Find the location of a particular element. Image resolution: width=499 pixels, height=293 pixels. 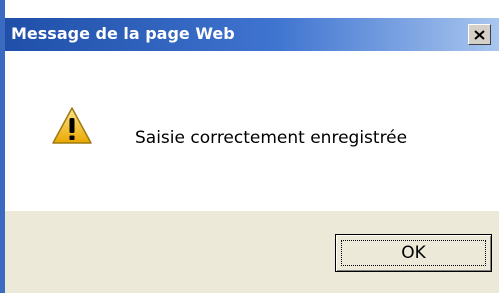

warning-icon is located at coordinates (72, 125).